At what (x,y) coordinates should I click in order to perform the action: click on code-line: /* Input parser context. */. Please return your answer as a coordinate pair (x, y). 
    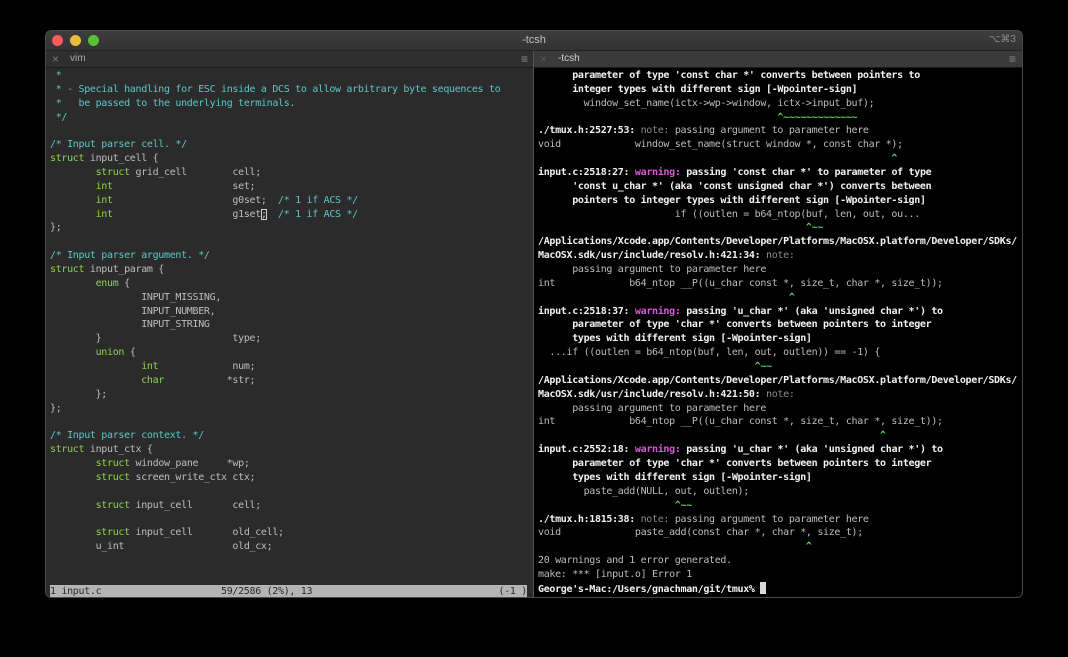
    Looking at the image, I should click on (291, 436).